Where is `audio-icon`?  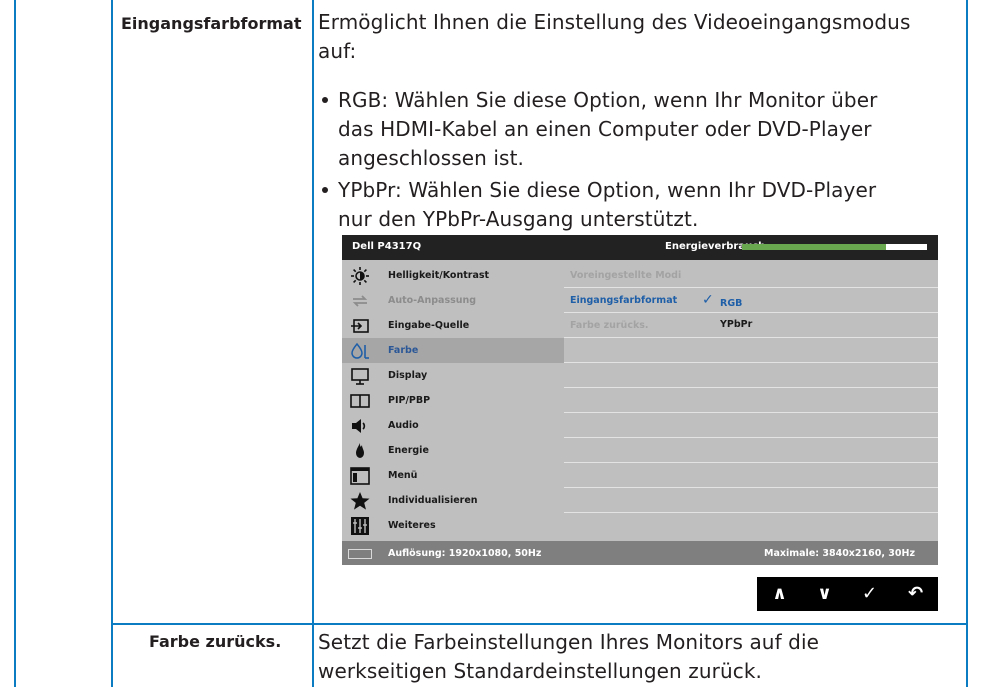
audio-icon is located at coordinates (359, 426).